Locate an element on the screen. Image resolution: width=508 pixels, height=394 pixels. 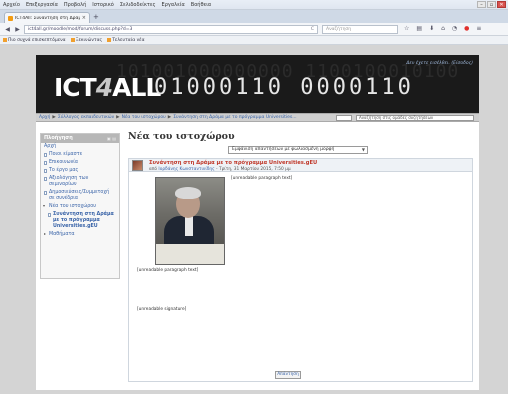
post-paragraph-1: [unreadable paragraph text] is located at coordinates (262, 178).